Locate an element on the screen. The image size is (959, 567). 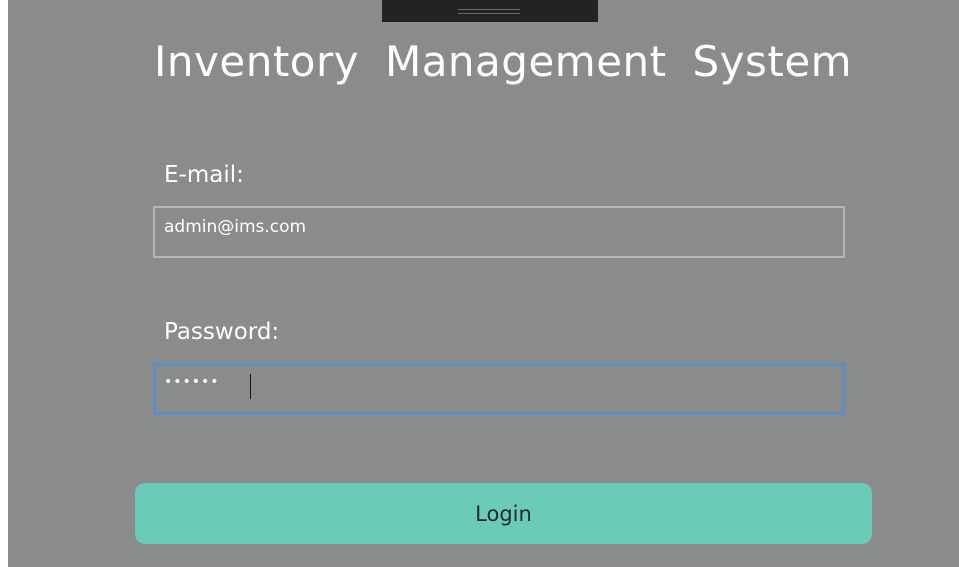
text-caret is located at coordinates (250, 386).